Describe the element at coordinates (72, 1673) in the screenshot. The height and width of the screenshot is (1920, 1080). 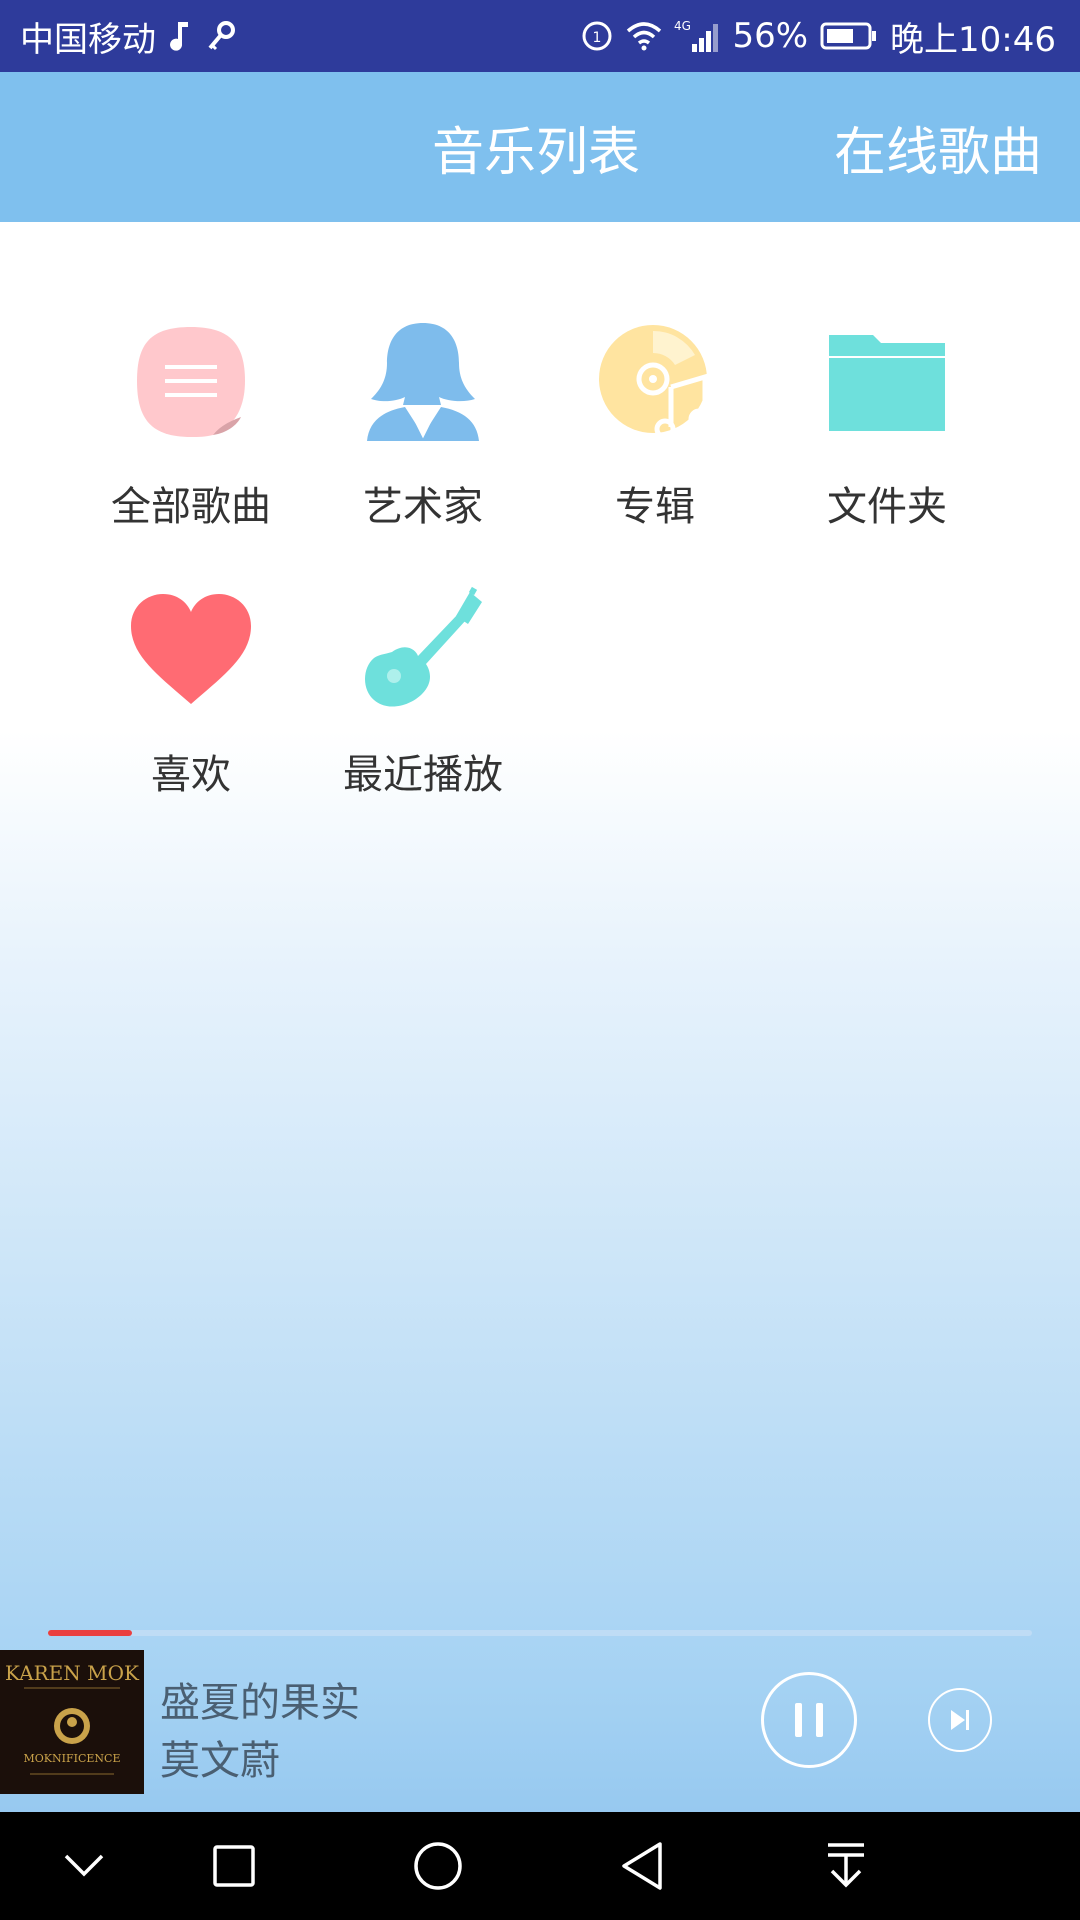
I see `album-art-name: KAREN MOK` at that location.